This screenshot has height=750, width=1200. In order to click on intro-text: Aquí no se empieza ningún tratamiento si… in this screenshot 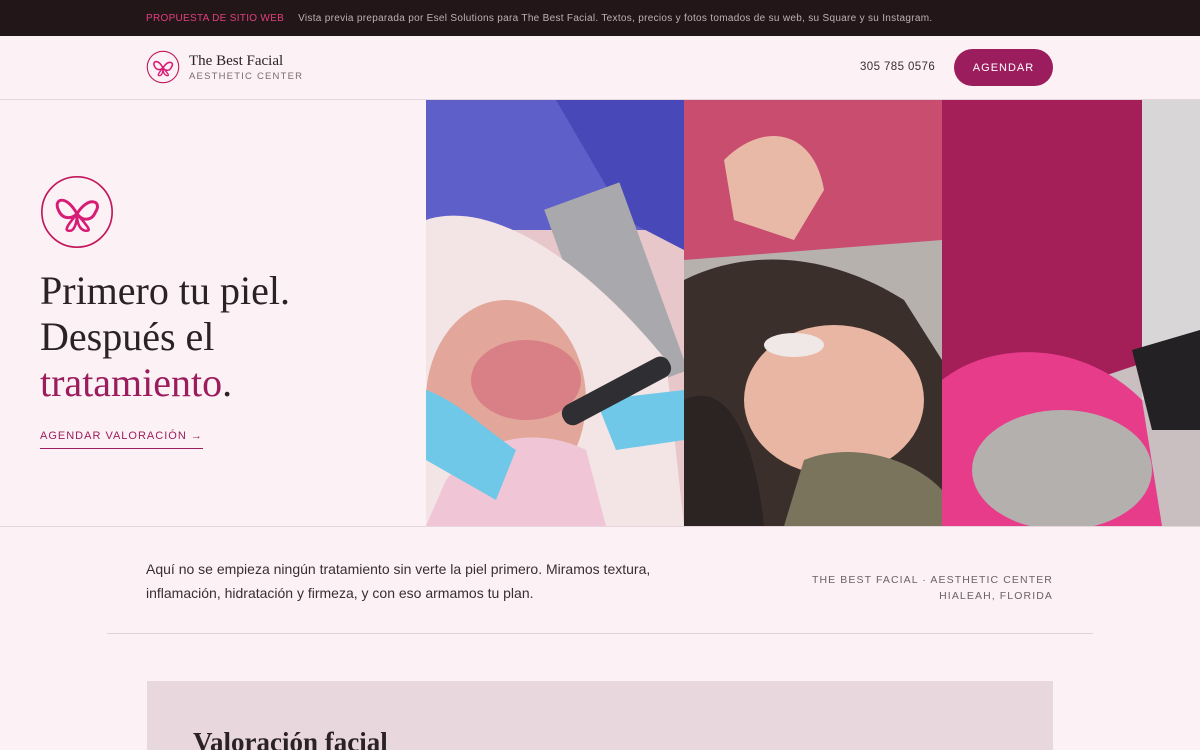, I will do `click(398, 581)`.